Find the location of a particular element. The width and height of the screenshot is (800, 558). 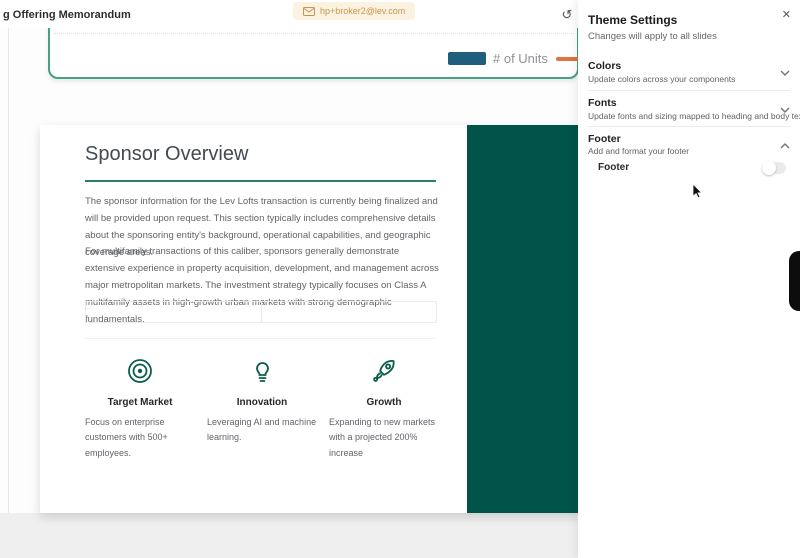

feature-title: Innovation is located at coordinates (262, 402).